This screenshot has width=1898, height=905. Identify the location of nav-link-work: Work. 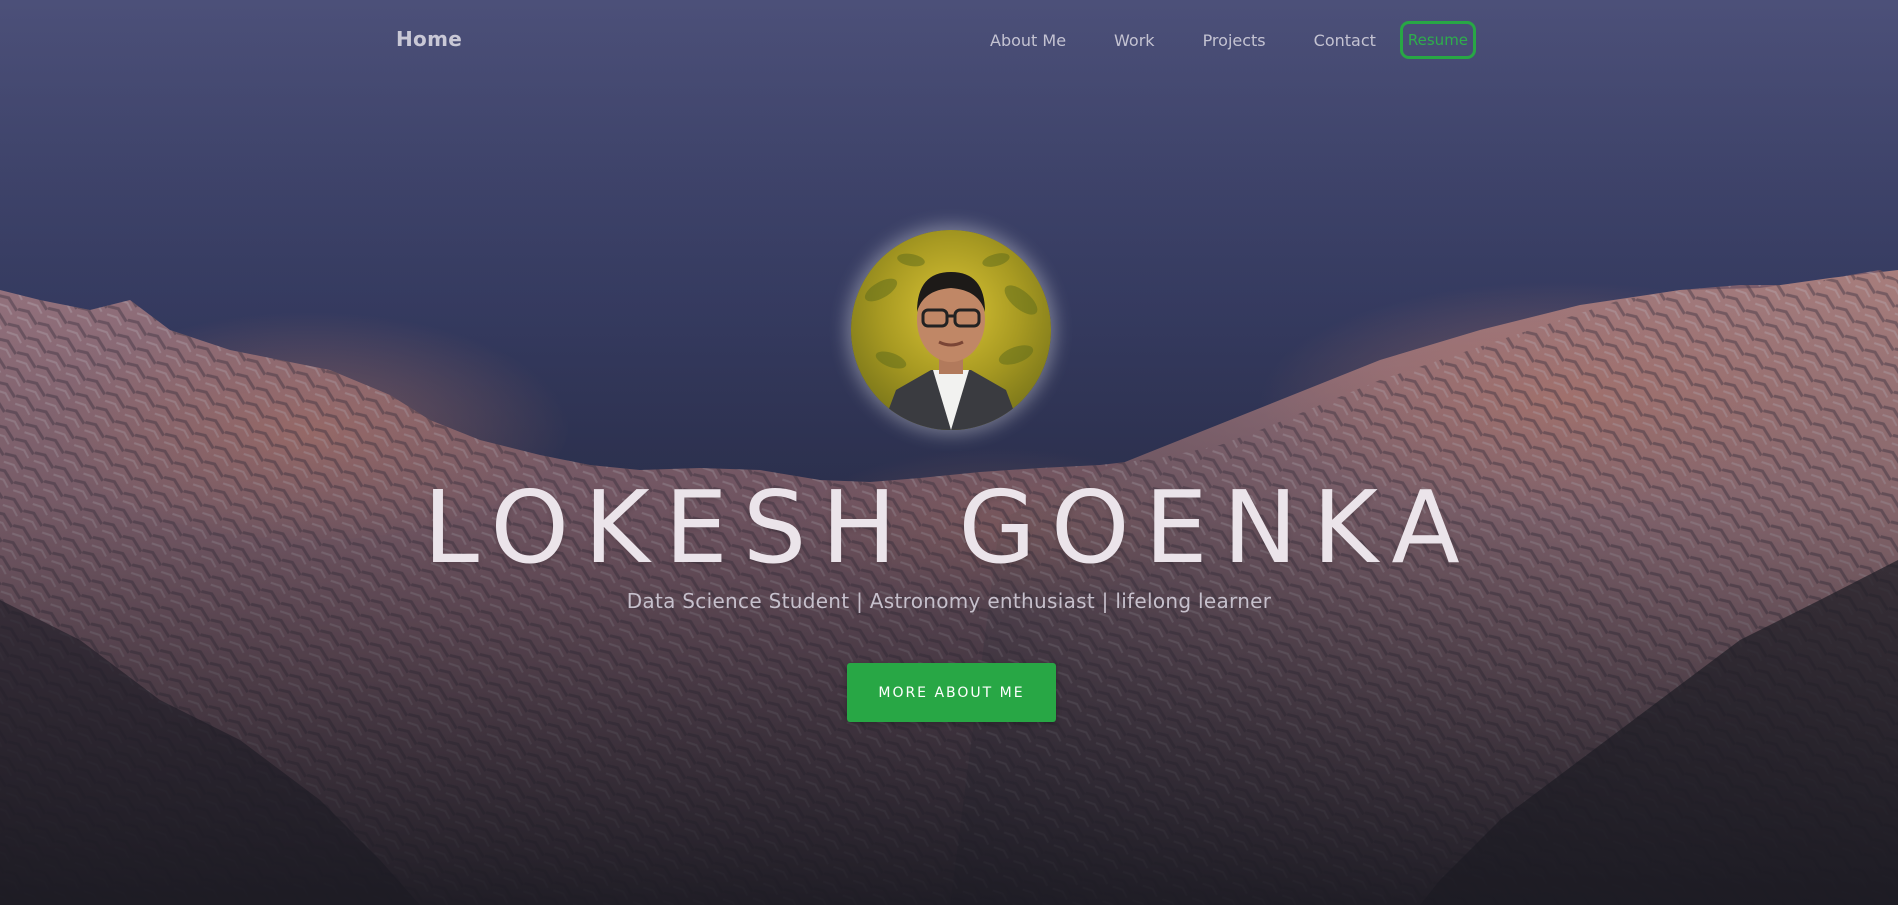
(1134, 40).